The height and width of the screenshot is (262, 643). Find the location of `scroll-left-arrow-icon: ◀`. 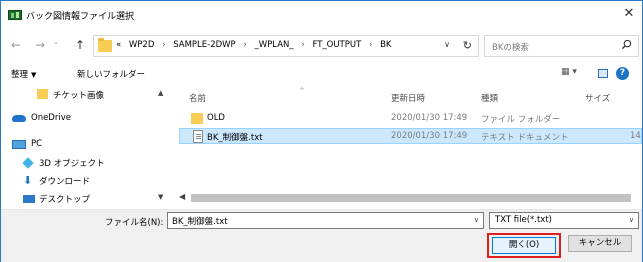

scroll-left-arrow-icon: ◀ is located at coordinates (182, 196).